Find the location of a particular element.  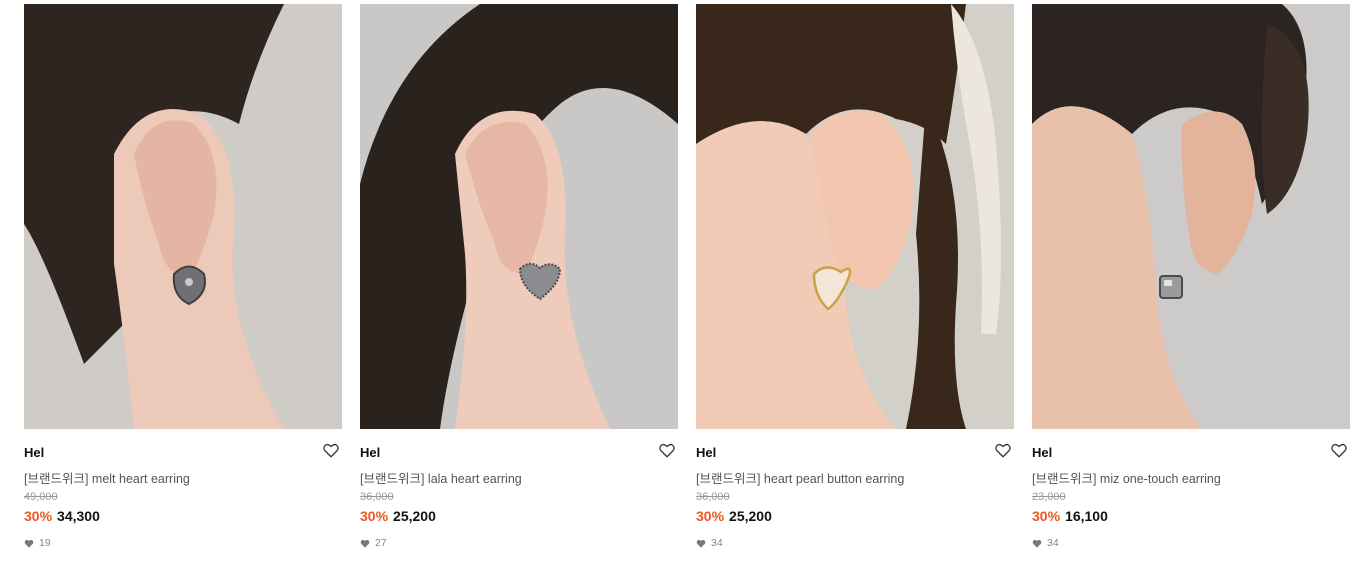

like-count-value: 19 is located at coordinates (45, 543).